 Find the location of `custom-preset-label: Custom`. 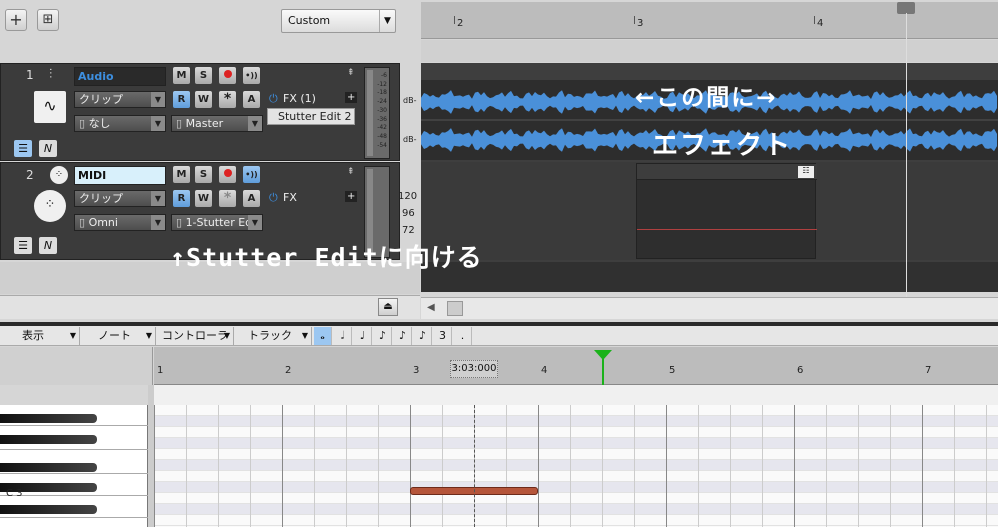

custom-preset-label: Custom is located at coordinates (309, 20).